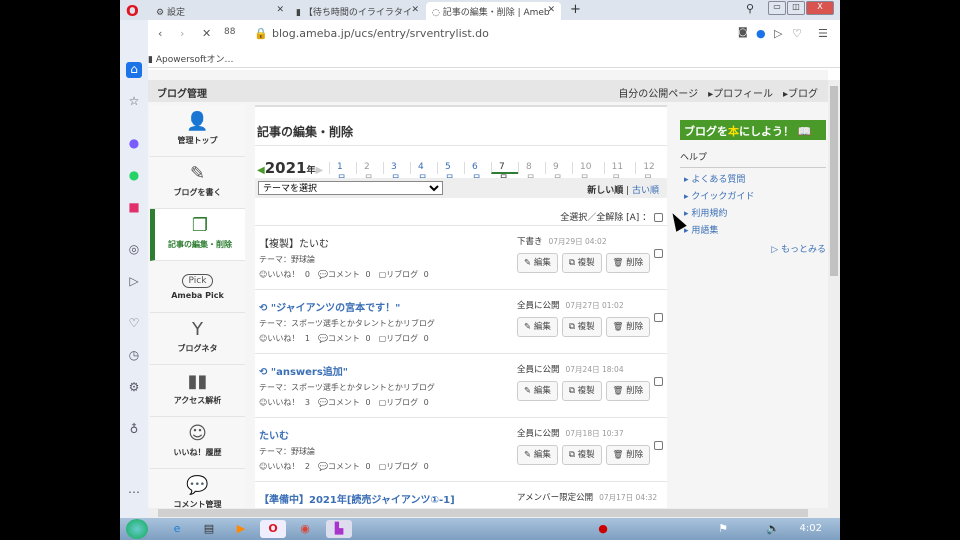  Describe the element at coordinates (777, 8) in the screenshot. I see `minimize-button: ▭` at that location.